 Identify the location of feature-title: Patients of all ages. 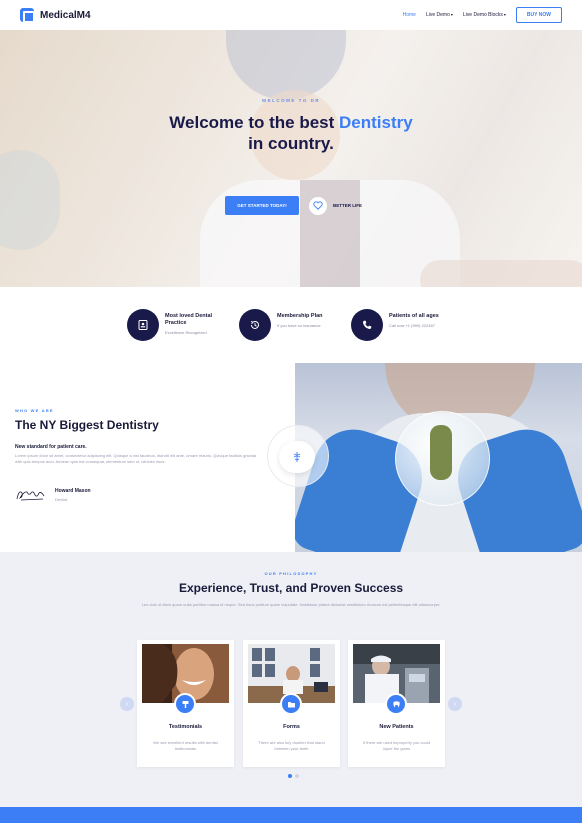
(414, 316).